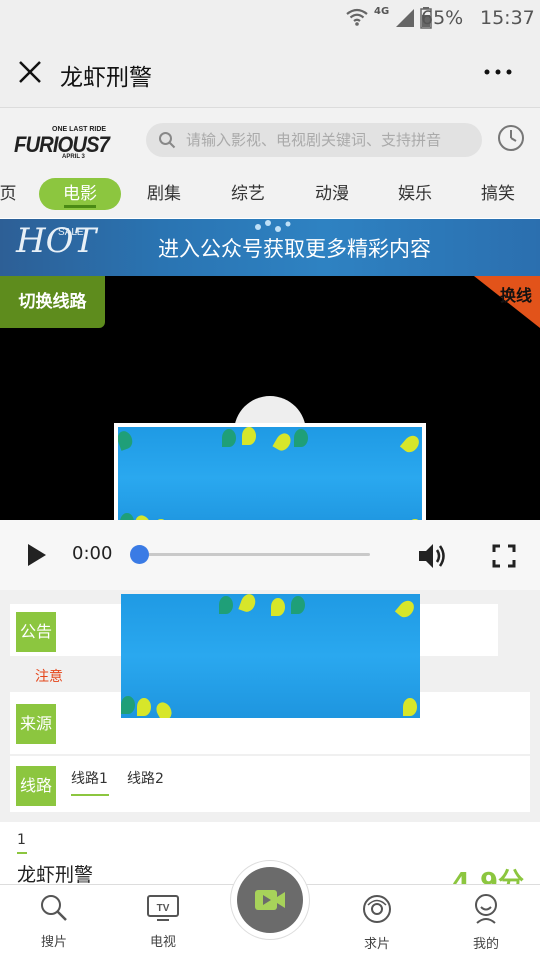 The height and width of the screenshot is (960, 540). I want to click on page-title: 龙虾刑警, so click(106, 78).